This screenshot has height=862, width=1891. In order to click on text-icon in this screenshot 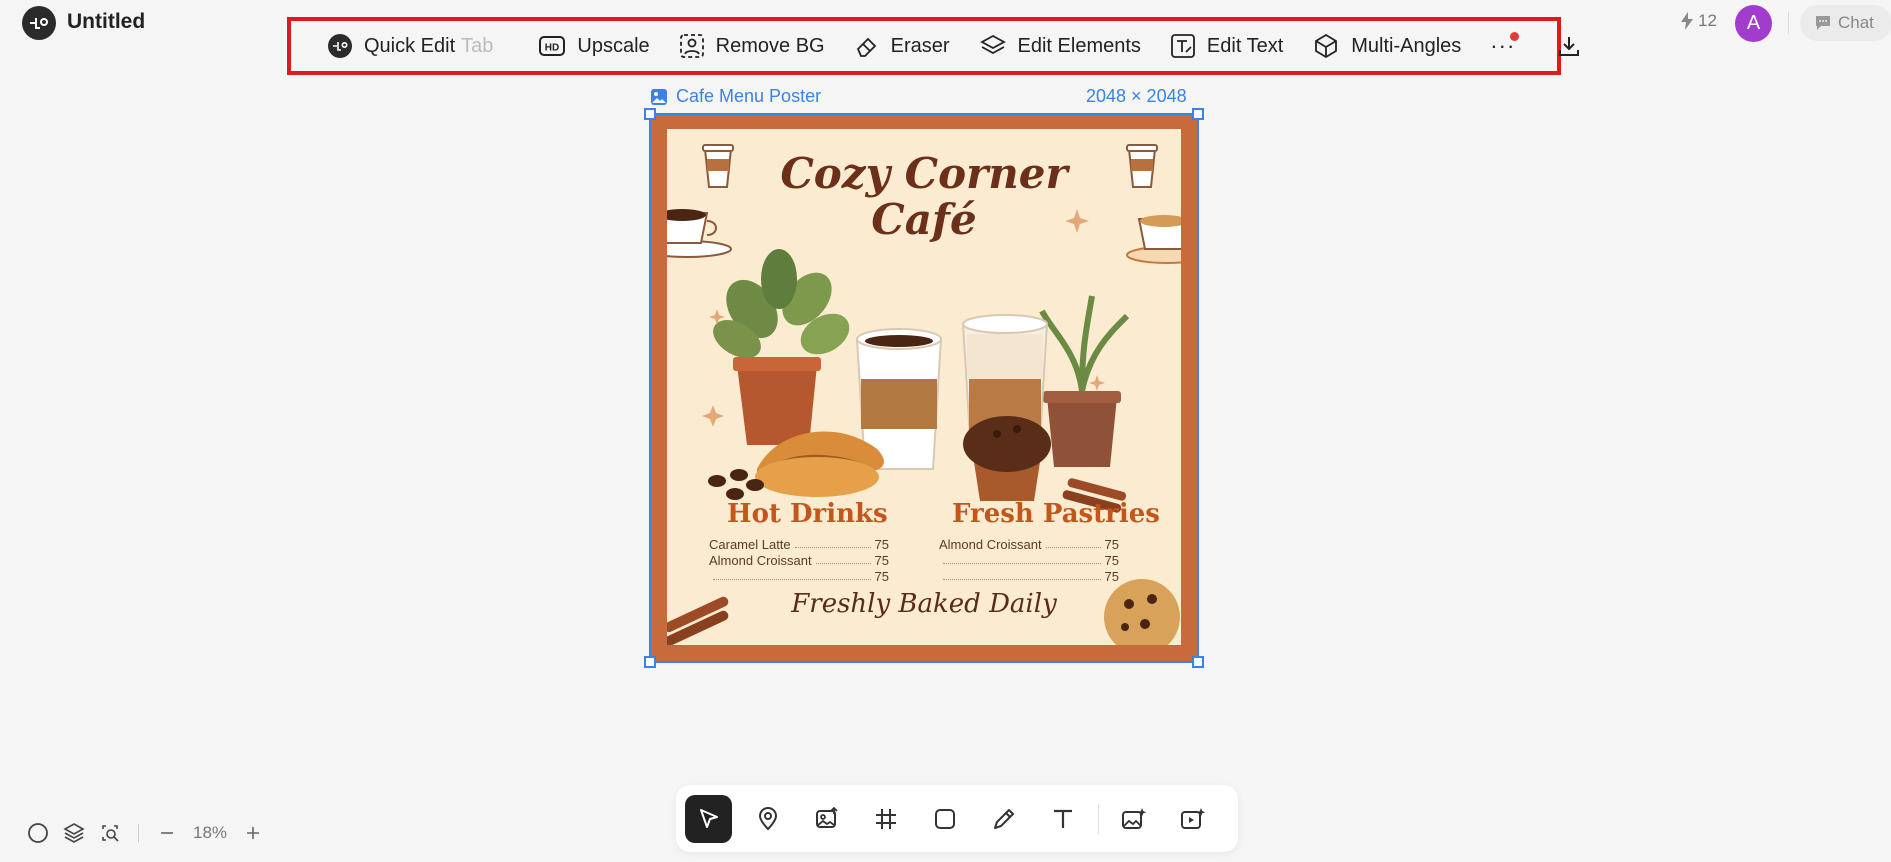, I will do `click(1062, 818)`.